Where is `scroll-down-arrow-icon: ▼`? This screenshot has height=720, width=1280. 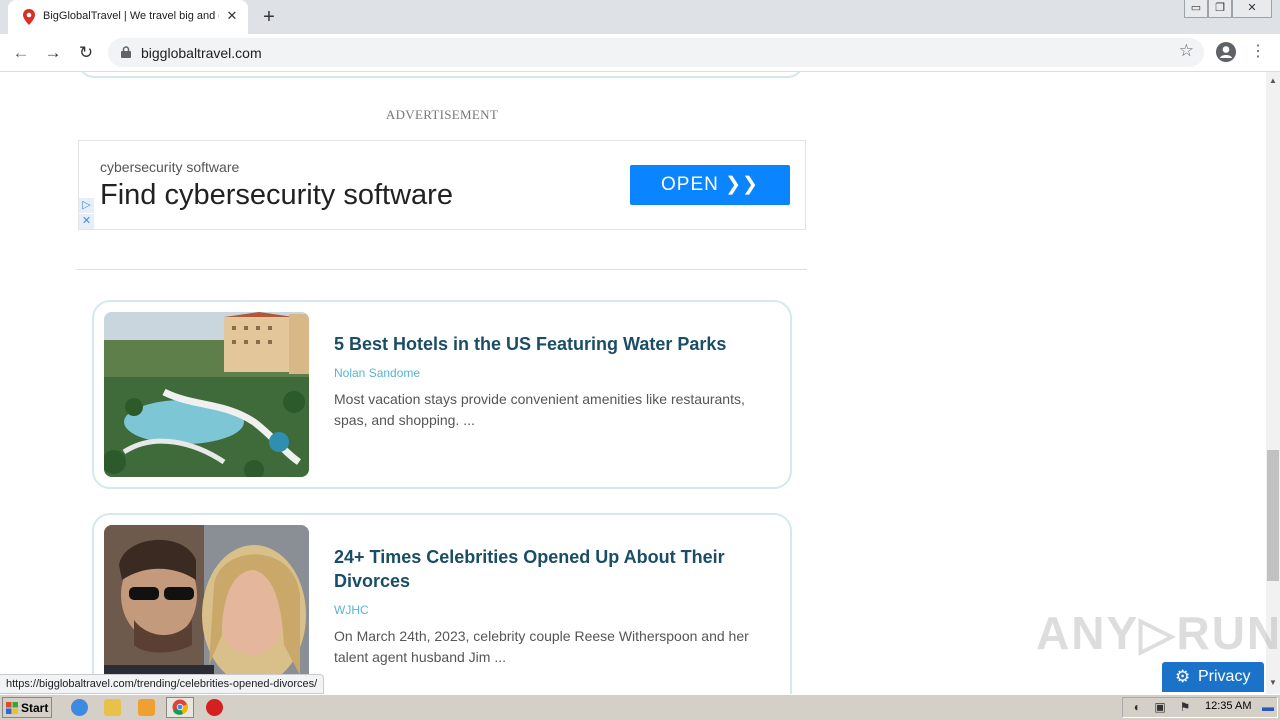
scroll-down-arrow-icon: ▼ is located at coordinates (1273, 683).